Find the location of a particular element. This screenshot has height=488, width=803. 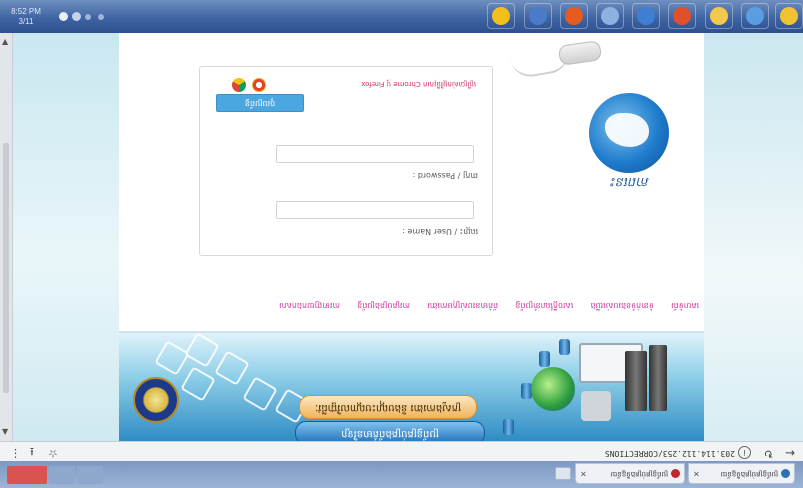

ccleaner-icon is located at coordinates (646, 16).